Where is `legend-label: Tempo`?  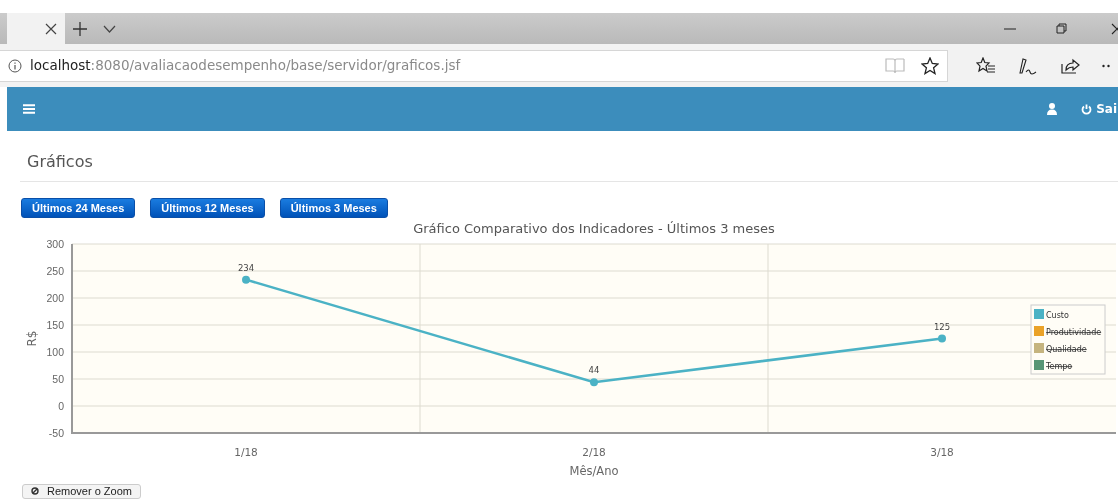 legend-label: Tempo is located at coordinates (1059, 366).